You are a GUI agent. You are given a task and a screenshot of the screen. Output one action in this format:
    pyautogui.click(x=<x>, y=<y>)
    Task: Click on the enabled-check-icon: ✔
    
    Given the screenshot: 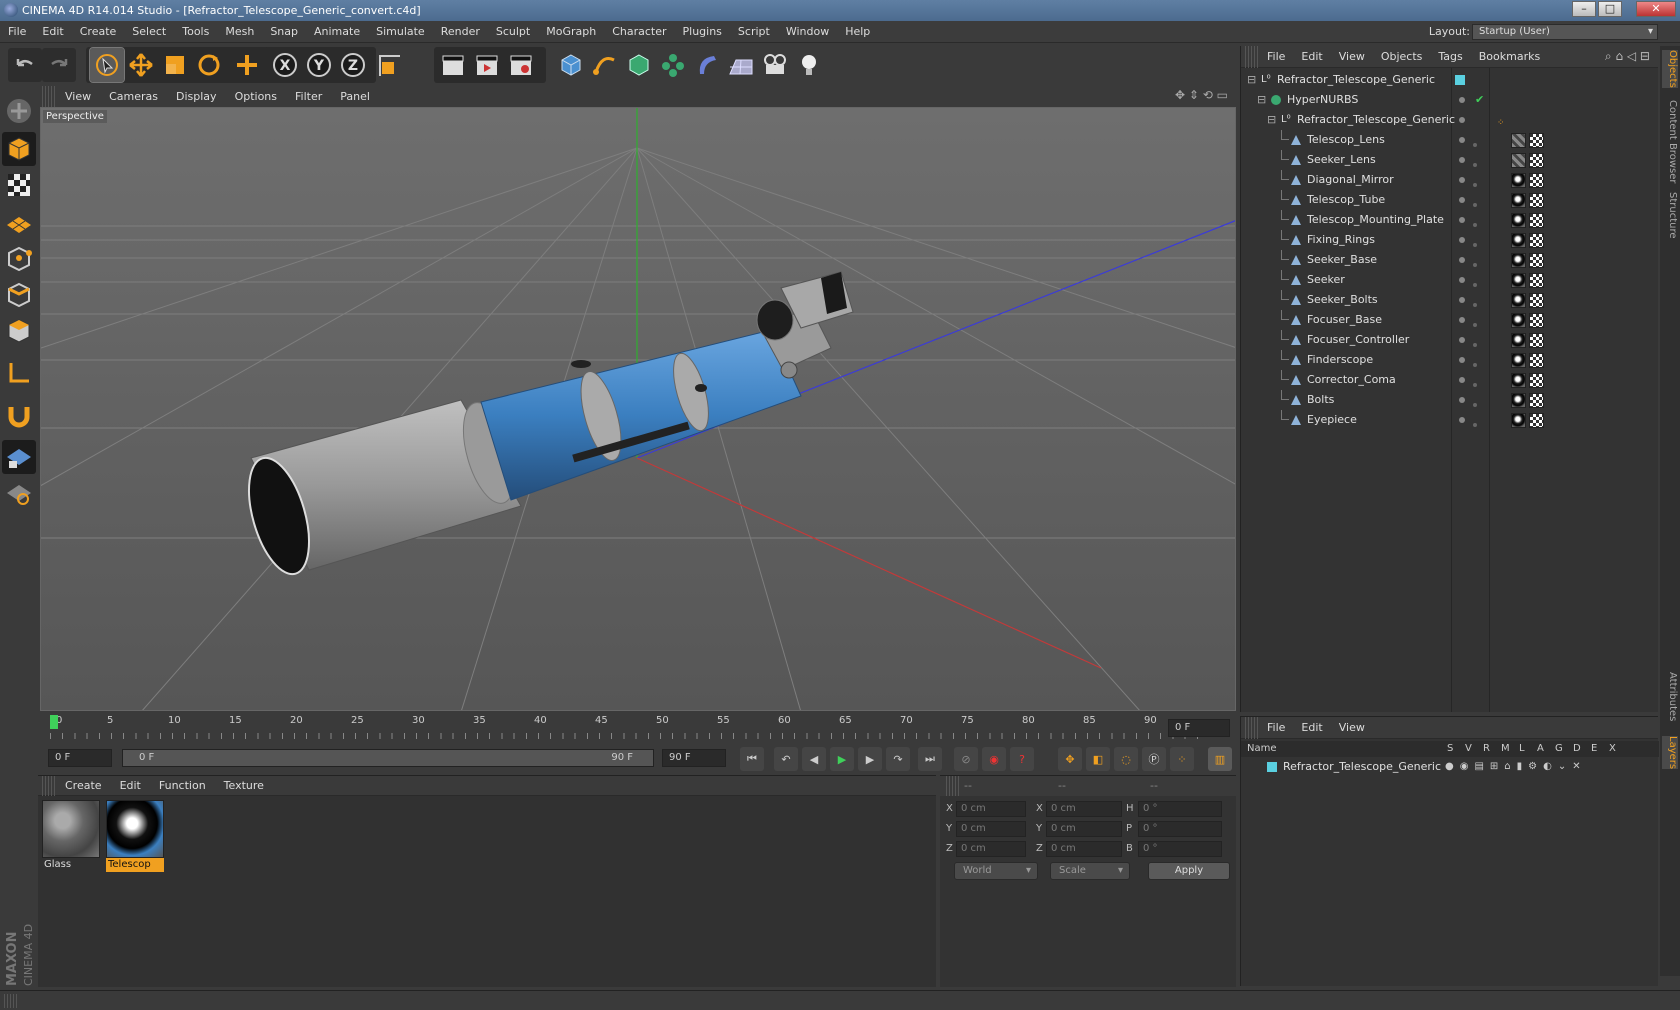 What is the action you would take?
    pyautogui.click(x=1479, y=100)
    